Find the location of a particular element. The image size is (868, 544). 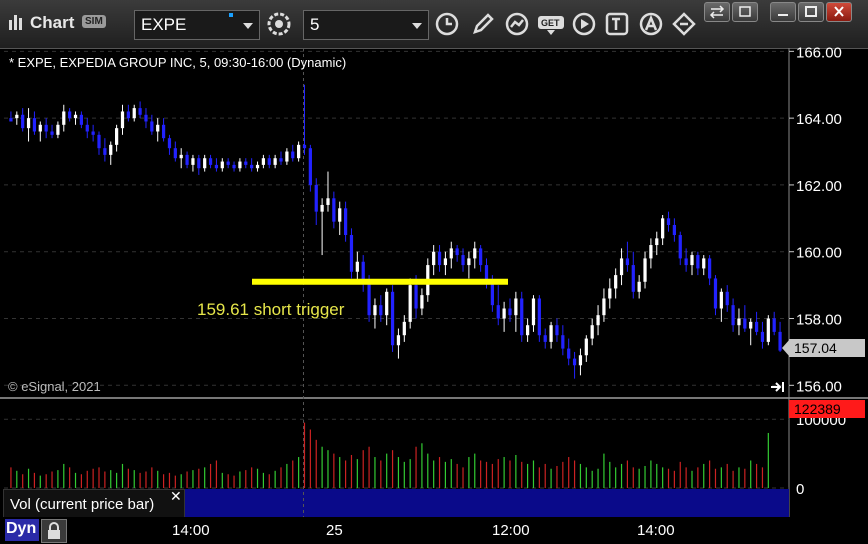

time-tick-label: 14:00 is located at coordinates (656, 530).